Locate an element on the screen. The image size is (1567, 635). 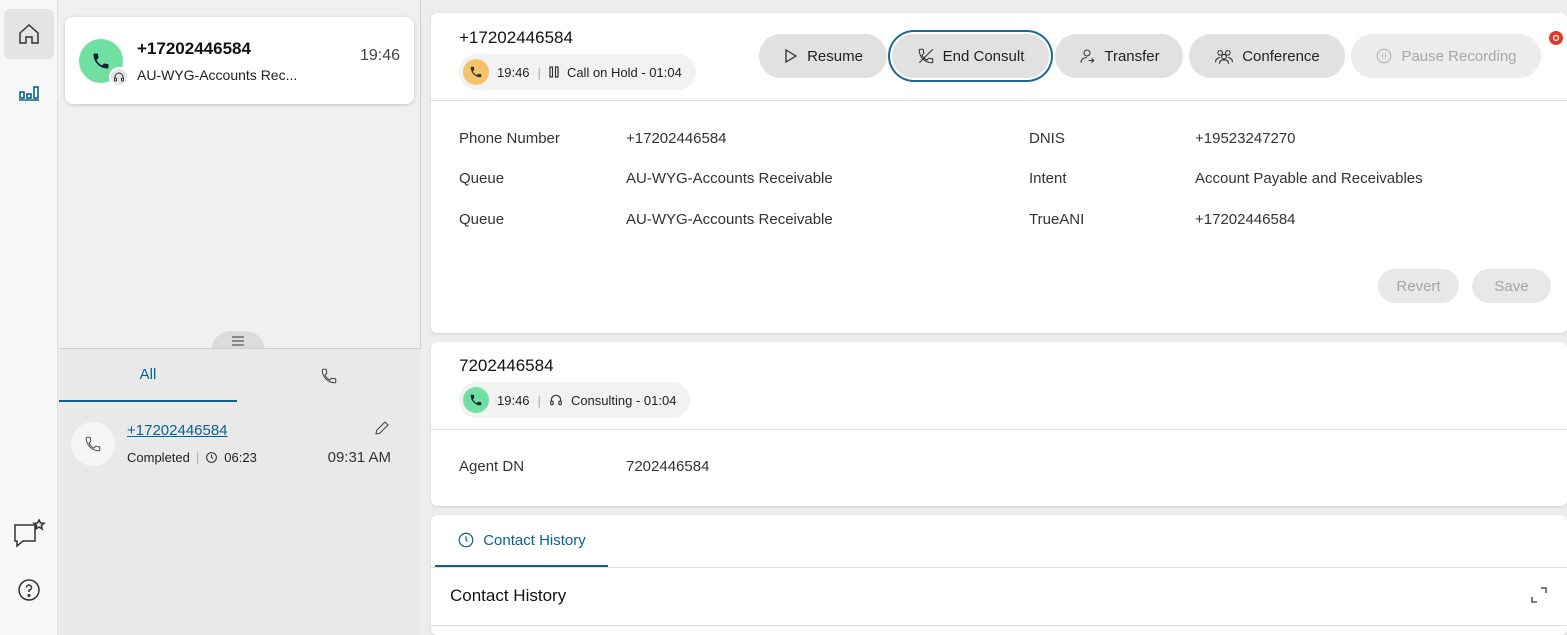
chat-star-icon is located at coordinates (29, 533).